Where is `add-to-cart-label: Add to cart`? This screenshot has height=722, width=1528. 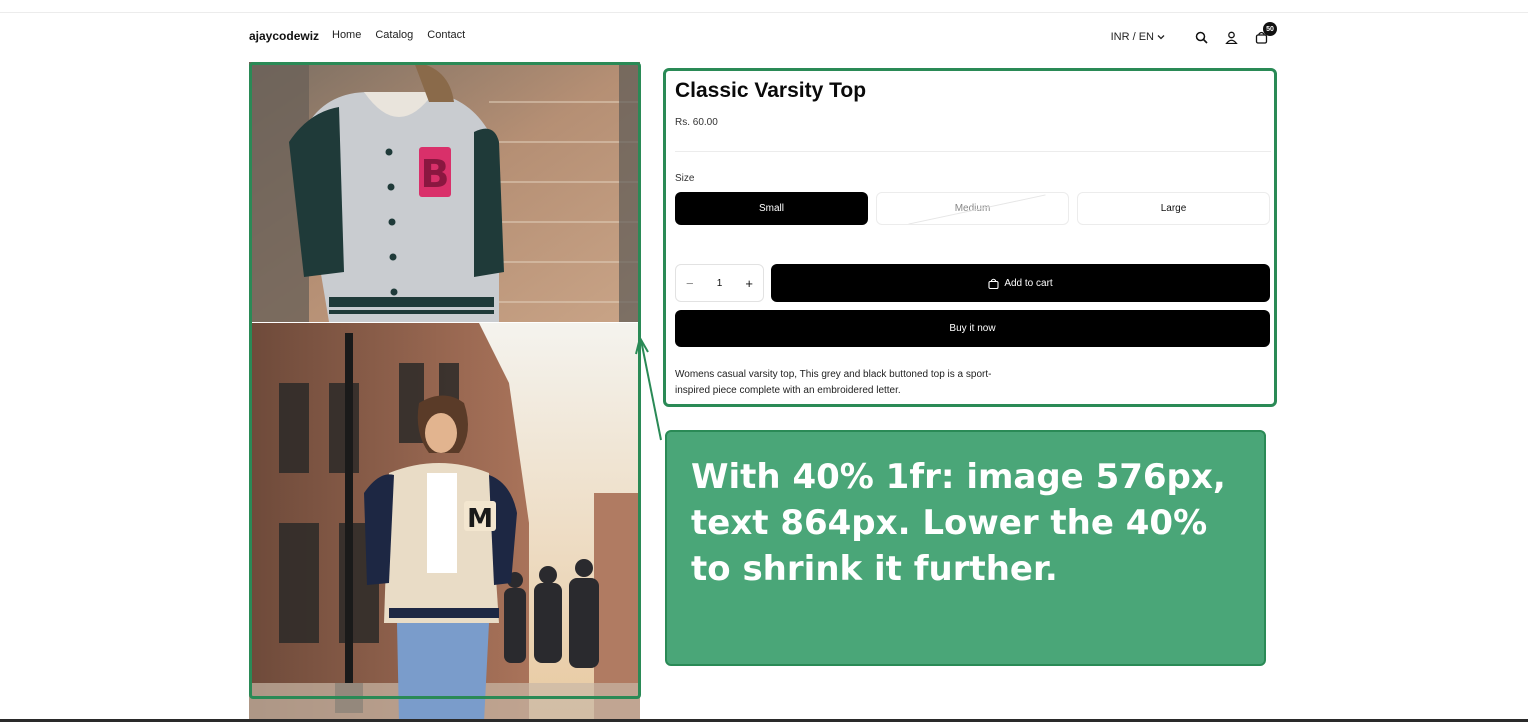 add-to-cart-label: Add to cart is located at coordinates (1028, 283).